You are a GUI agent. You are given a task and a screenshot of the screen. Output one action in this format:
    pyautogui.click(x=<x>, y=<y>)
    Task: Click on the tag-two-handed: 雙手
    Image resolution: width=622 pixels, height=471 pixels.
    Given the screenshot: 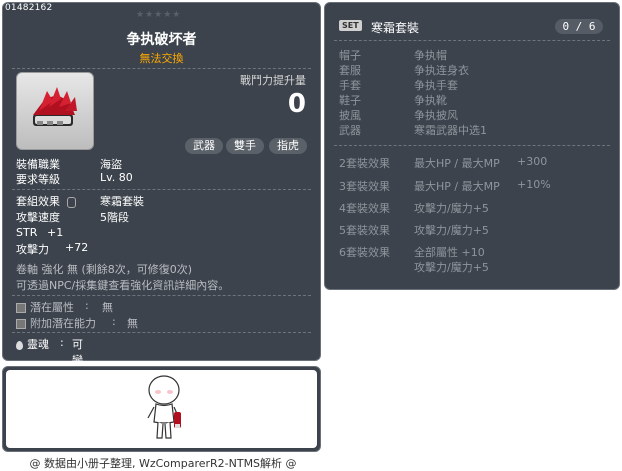 What is the action you would take?
    pyautogui.click(x=245, y=146)
    